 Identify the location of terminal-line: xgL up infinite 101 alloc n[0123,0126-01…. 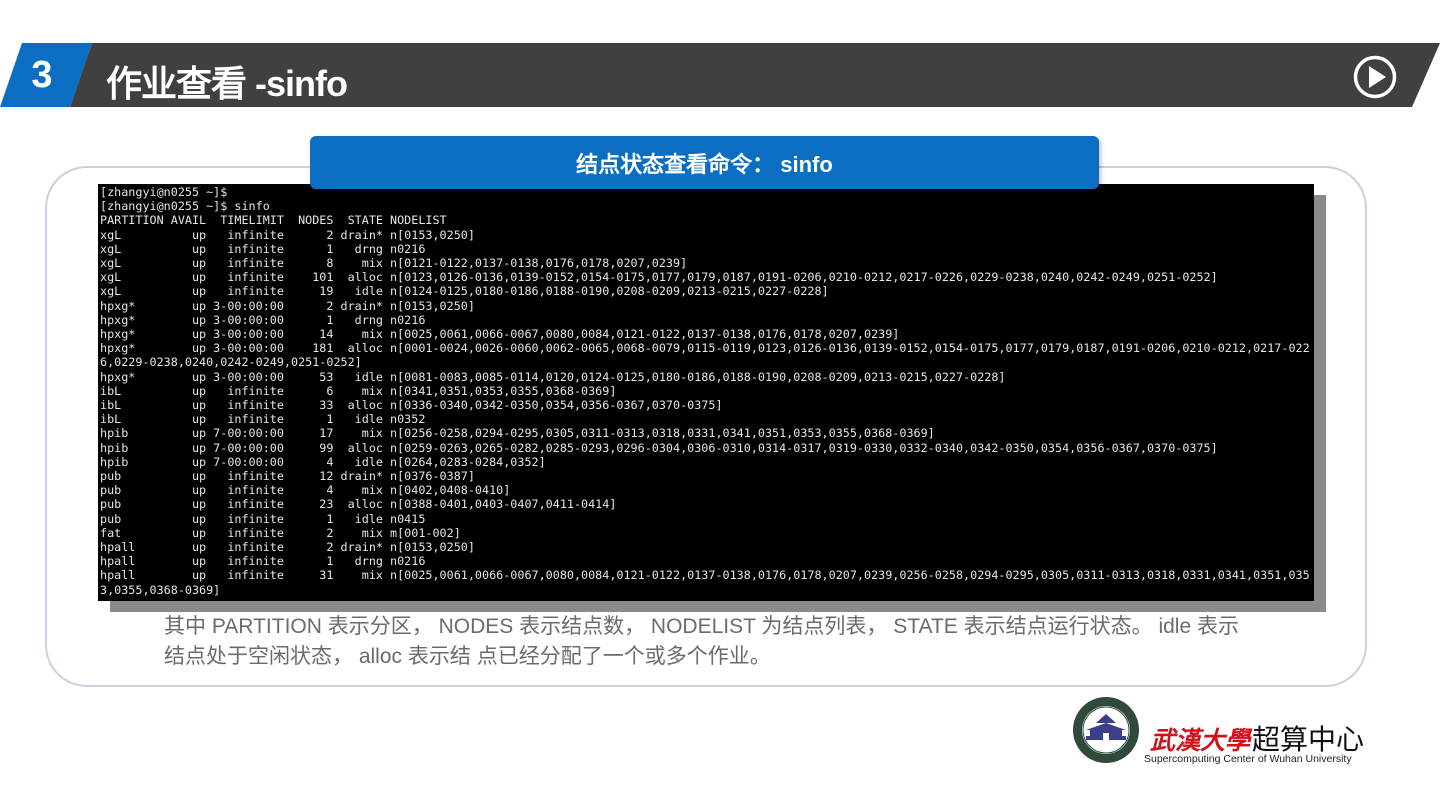
(659, 277).